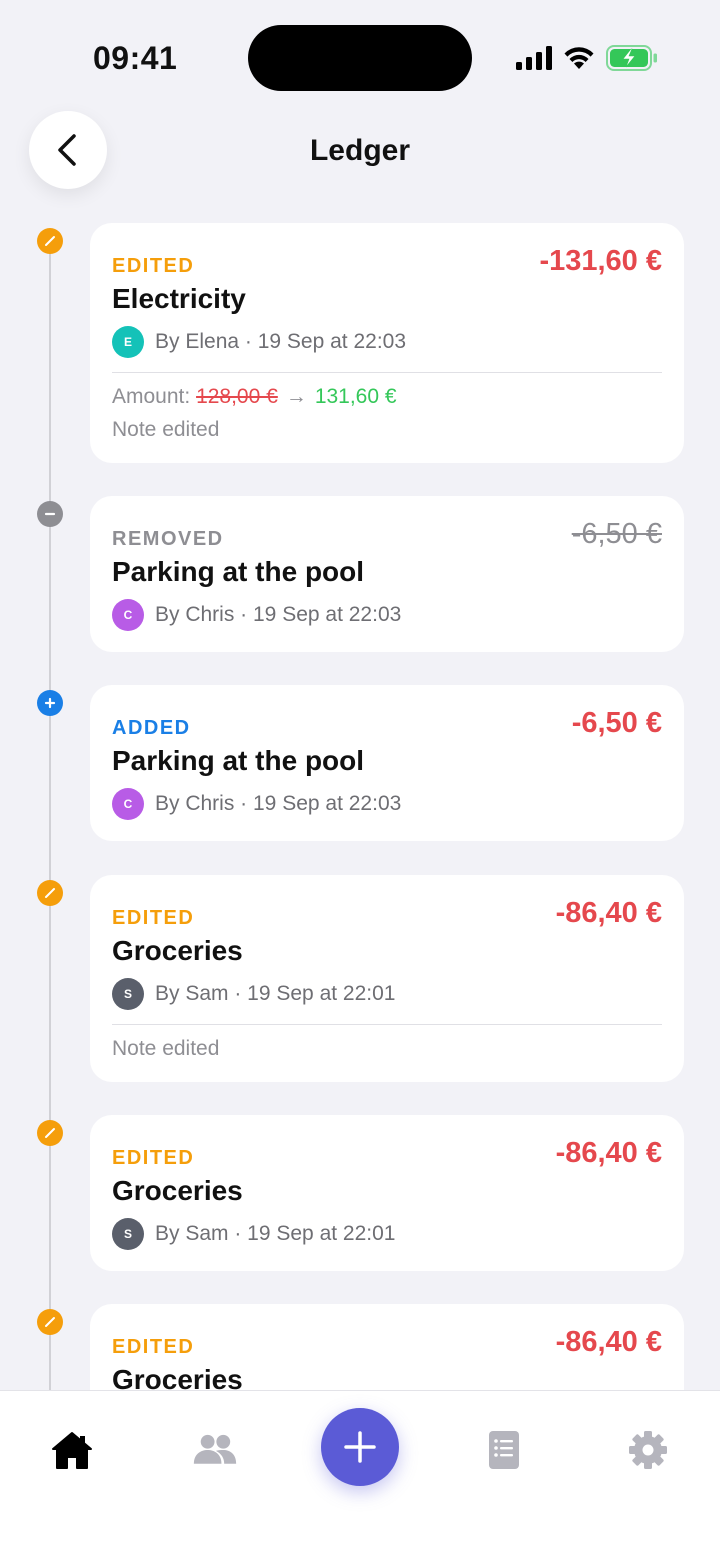 The width and height of the screenshot is (720, 1565). What do you see at coordinates (128, 342) in the screenshot?
I see `avatar: E` at bounding box center [128, 342].